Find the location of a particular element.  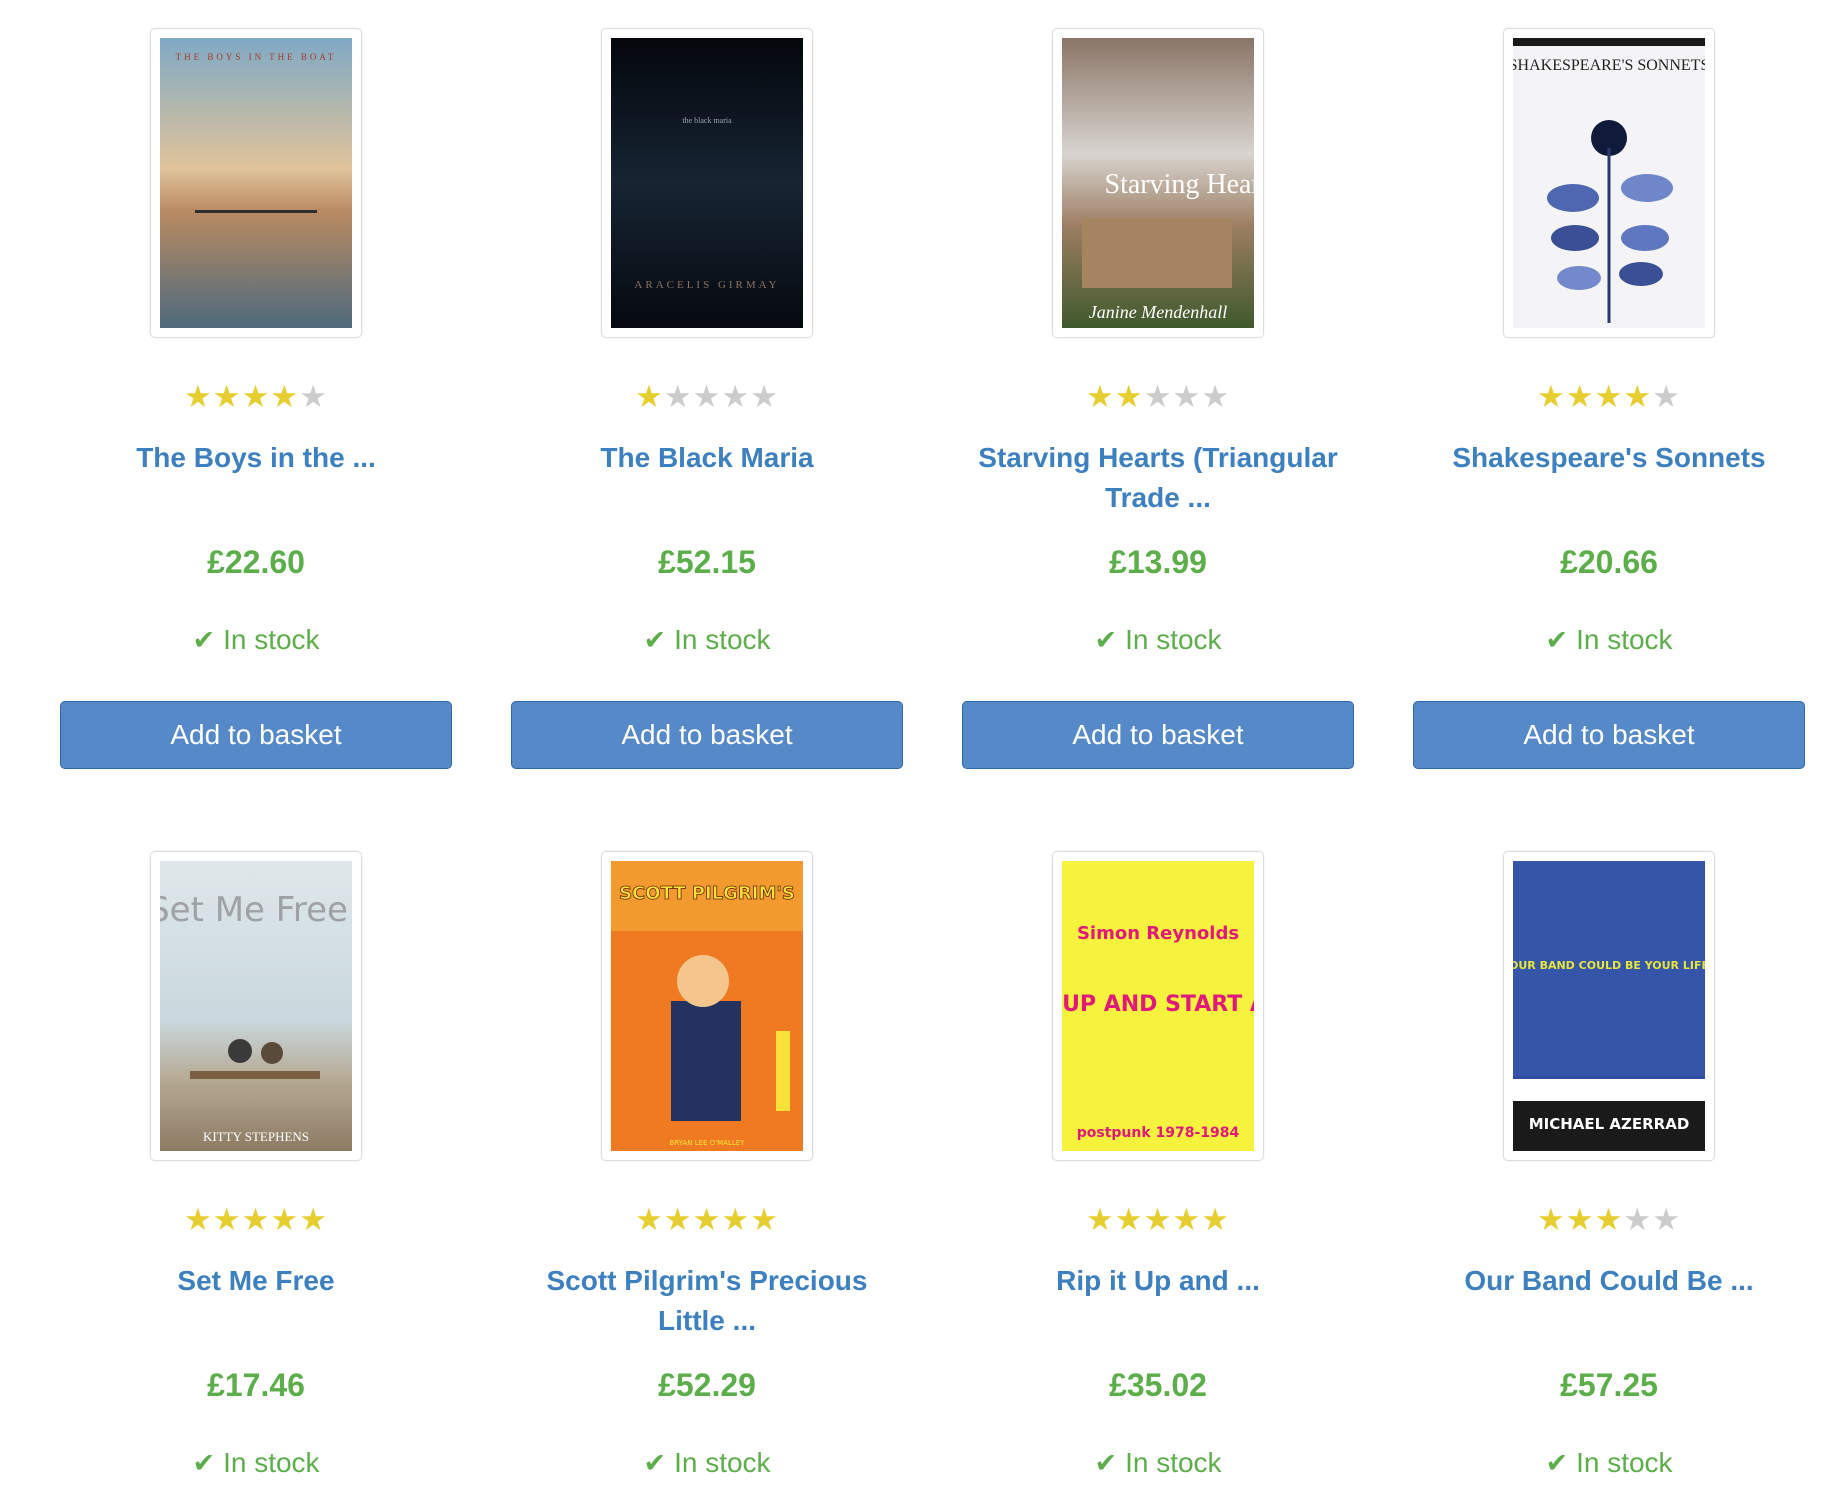

book-cover-link: SCOTT PILGRIM'S BRYAN LEE O'MALLEY is located at coordinates (707, 1006).